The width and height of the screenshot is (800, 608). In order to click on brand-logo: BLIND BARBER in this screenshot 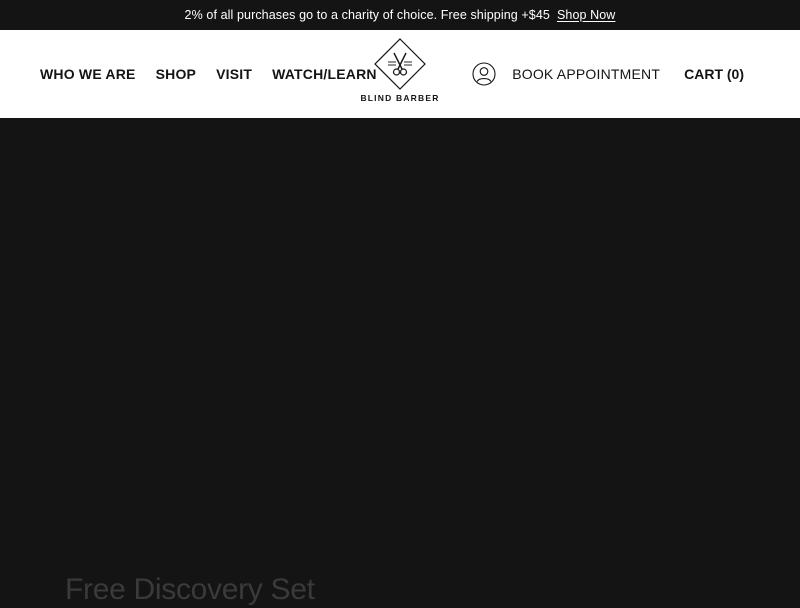, I will do `click(400, 76)`.